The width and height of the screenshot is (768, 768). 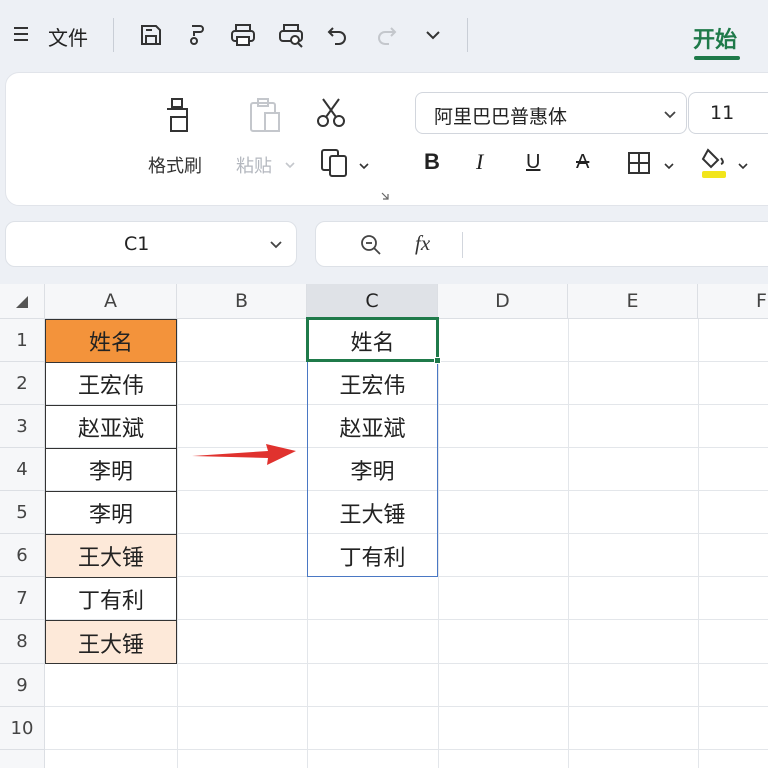 What do you see at coordinates (22, 555) in the screenshot?
I see `row-header-6: 6` at bounding box center [22, 555].